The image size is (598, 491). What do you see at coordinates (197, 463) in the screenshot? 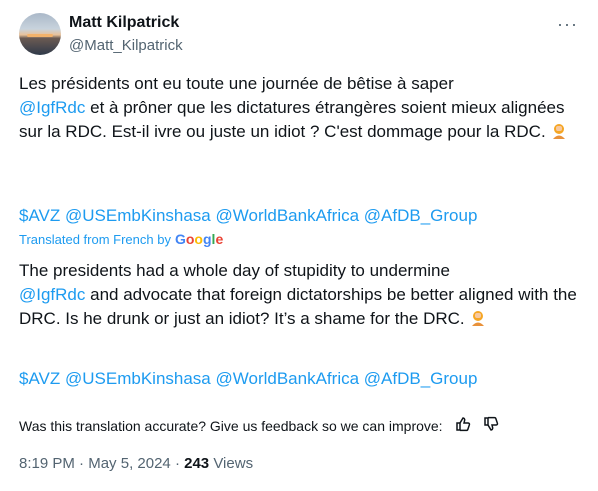
I see `view-count: 243` at bounding box center [197, 463].